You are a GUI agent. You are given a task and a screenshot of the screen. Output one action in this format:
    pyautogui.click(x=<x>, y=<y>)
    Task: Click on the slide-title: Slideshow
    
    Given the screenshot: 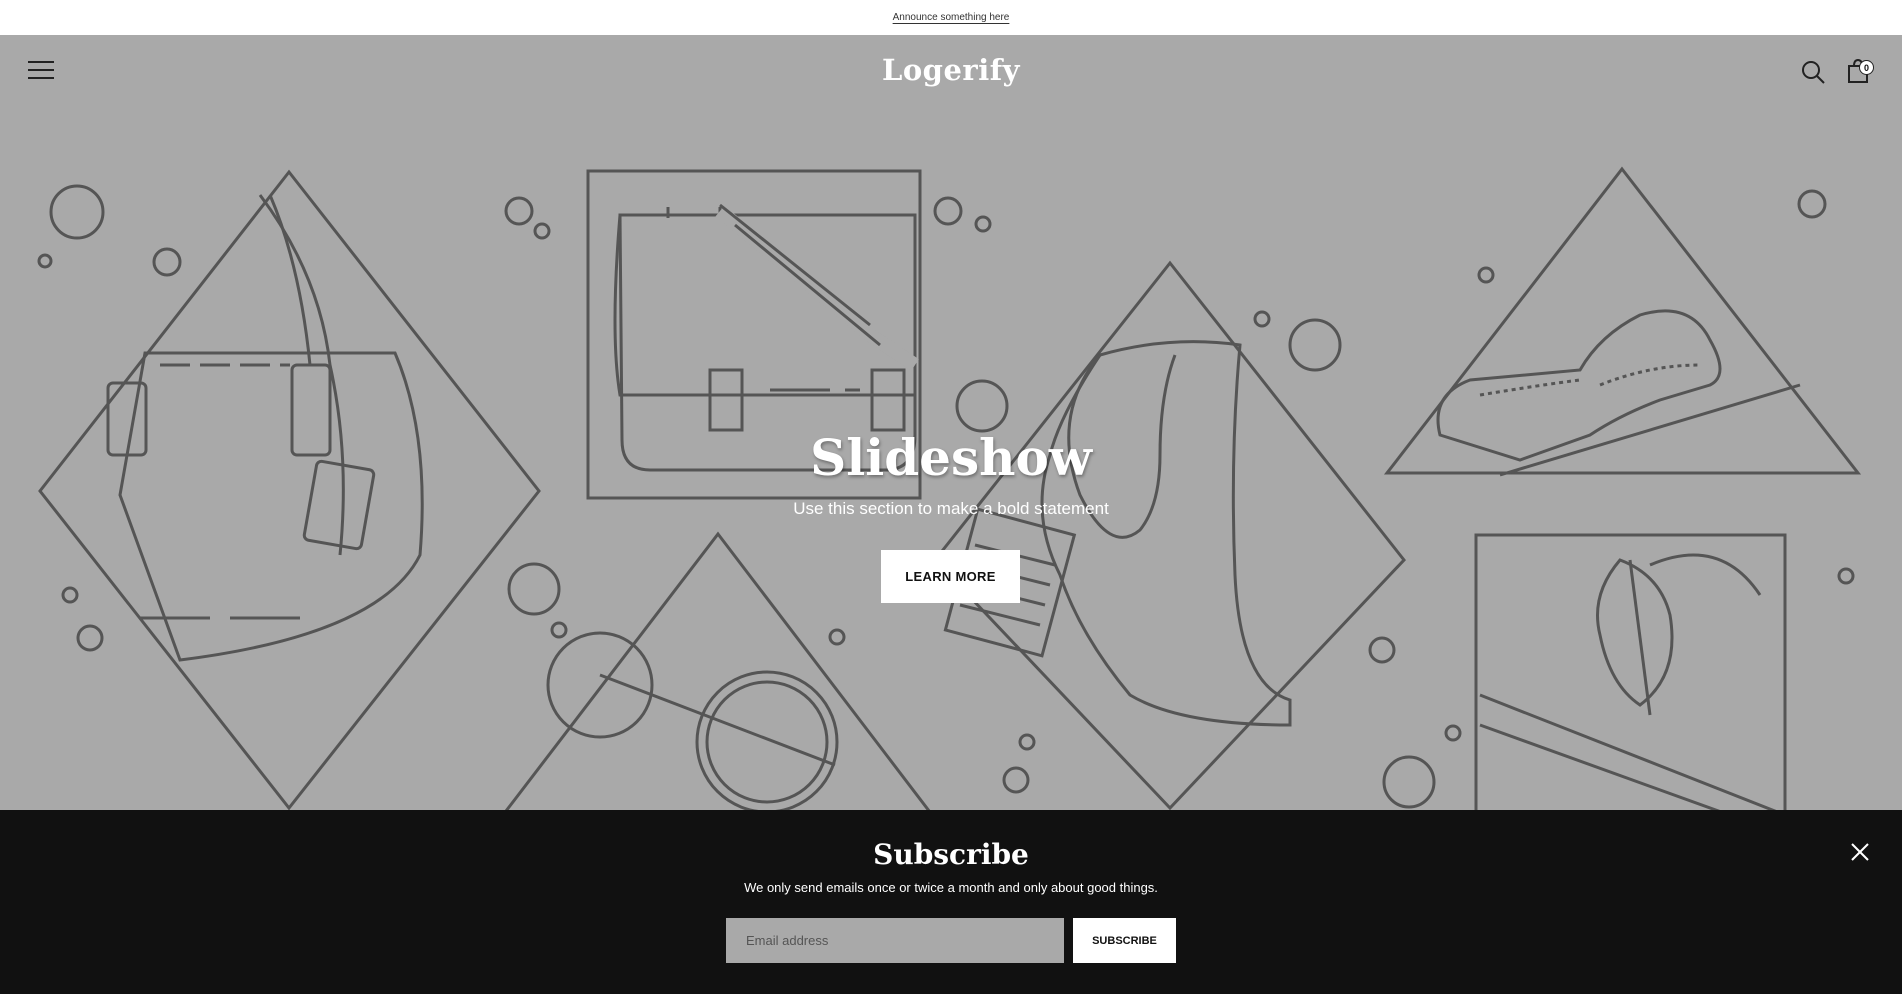 What is the action you would take?
    pyautogui.click(x=951, y=457)
    